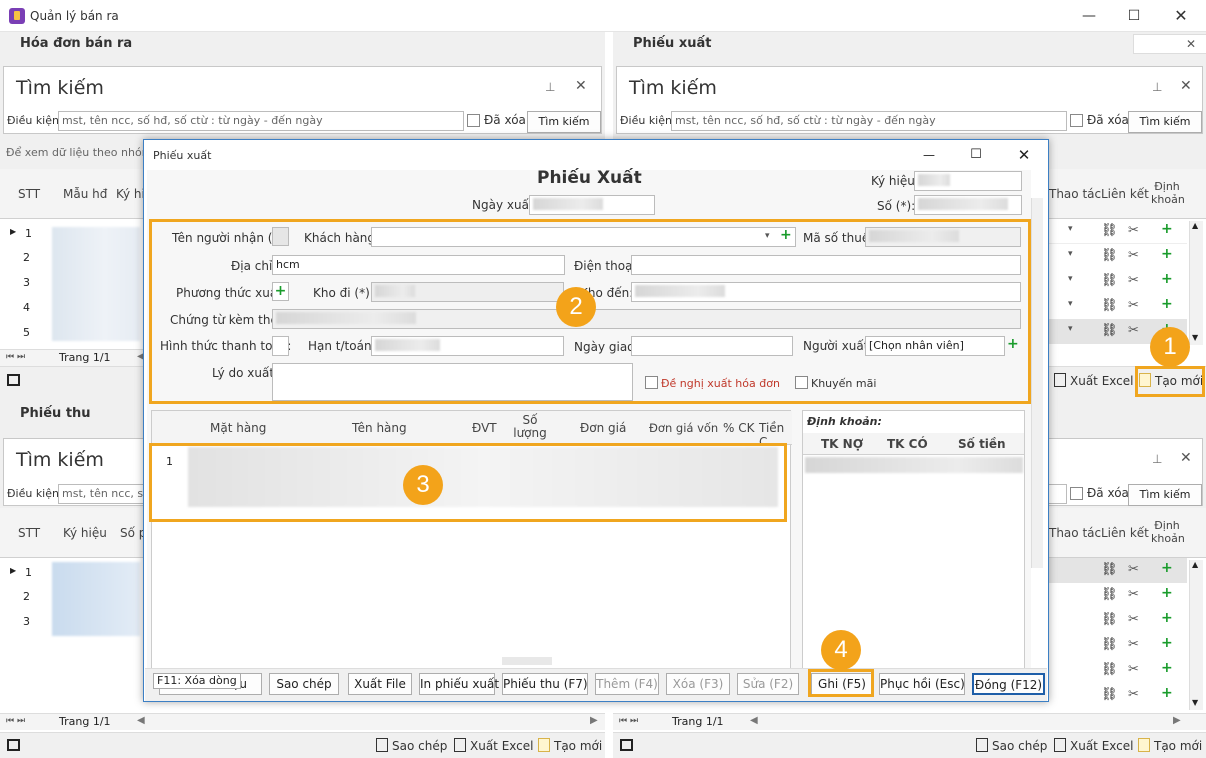 The height and width of the screenshot is (758, 1206). What do you see at coordinates (379, 428) in the screenshot?
I see `col-name: Tên hàng` at bounding box center [379, 428].